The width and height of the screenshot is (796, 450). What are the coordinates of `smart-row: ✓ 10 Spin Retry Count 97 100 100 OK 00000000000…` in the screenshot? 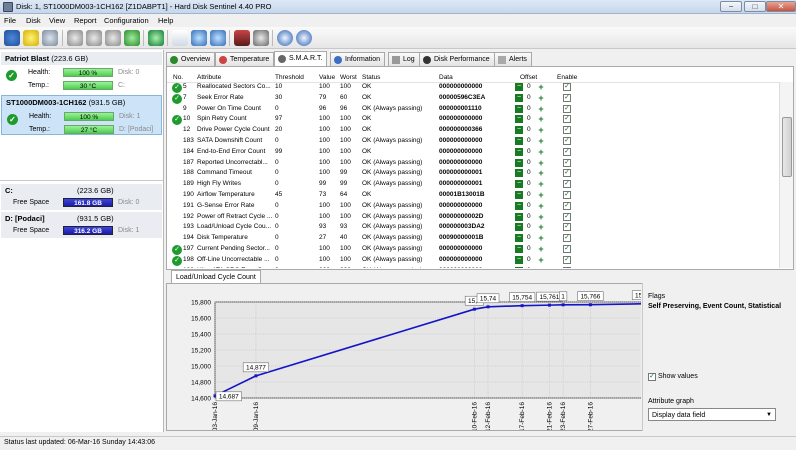 It's located at (473, 120).